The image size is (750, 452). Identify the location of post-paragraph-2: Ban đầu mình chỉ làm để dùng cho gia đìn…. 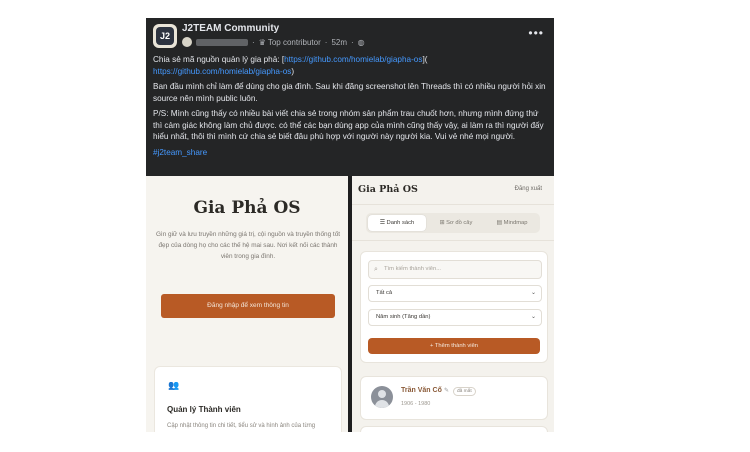
(349, 92).